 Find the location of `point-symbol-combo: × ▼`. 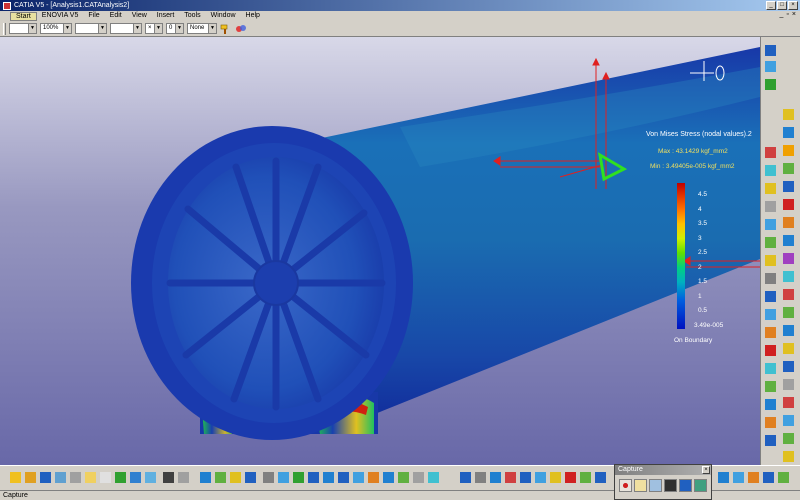

point-symbol-combo: × ▼ is located at coordinates (154, 28).